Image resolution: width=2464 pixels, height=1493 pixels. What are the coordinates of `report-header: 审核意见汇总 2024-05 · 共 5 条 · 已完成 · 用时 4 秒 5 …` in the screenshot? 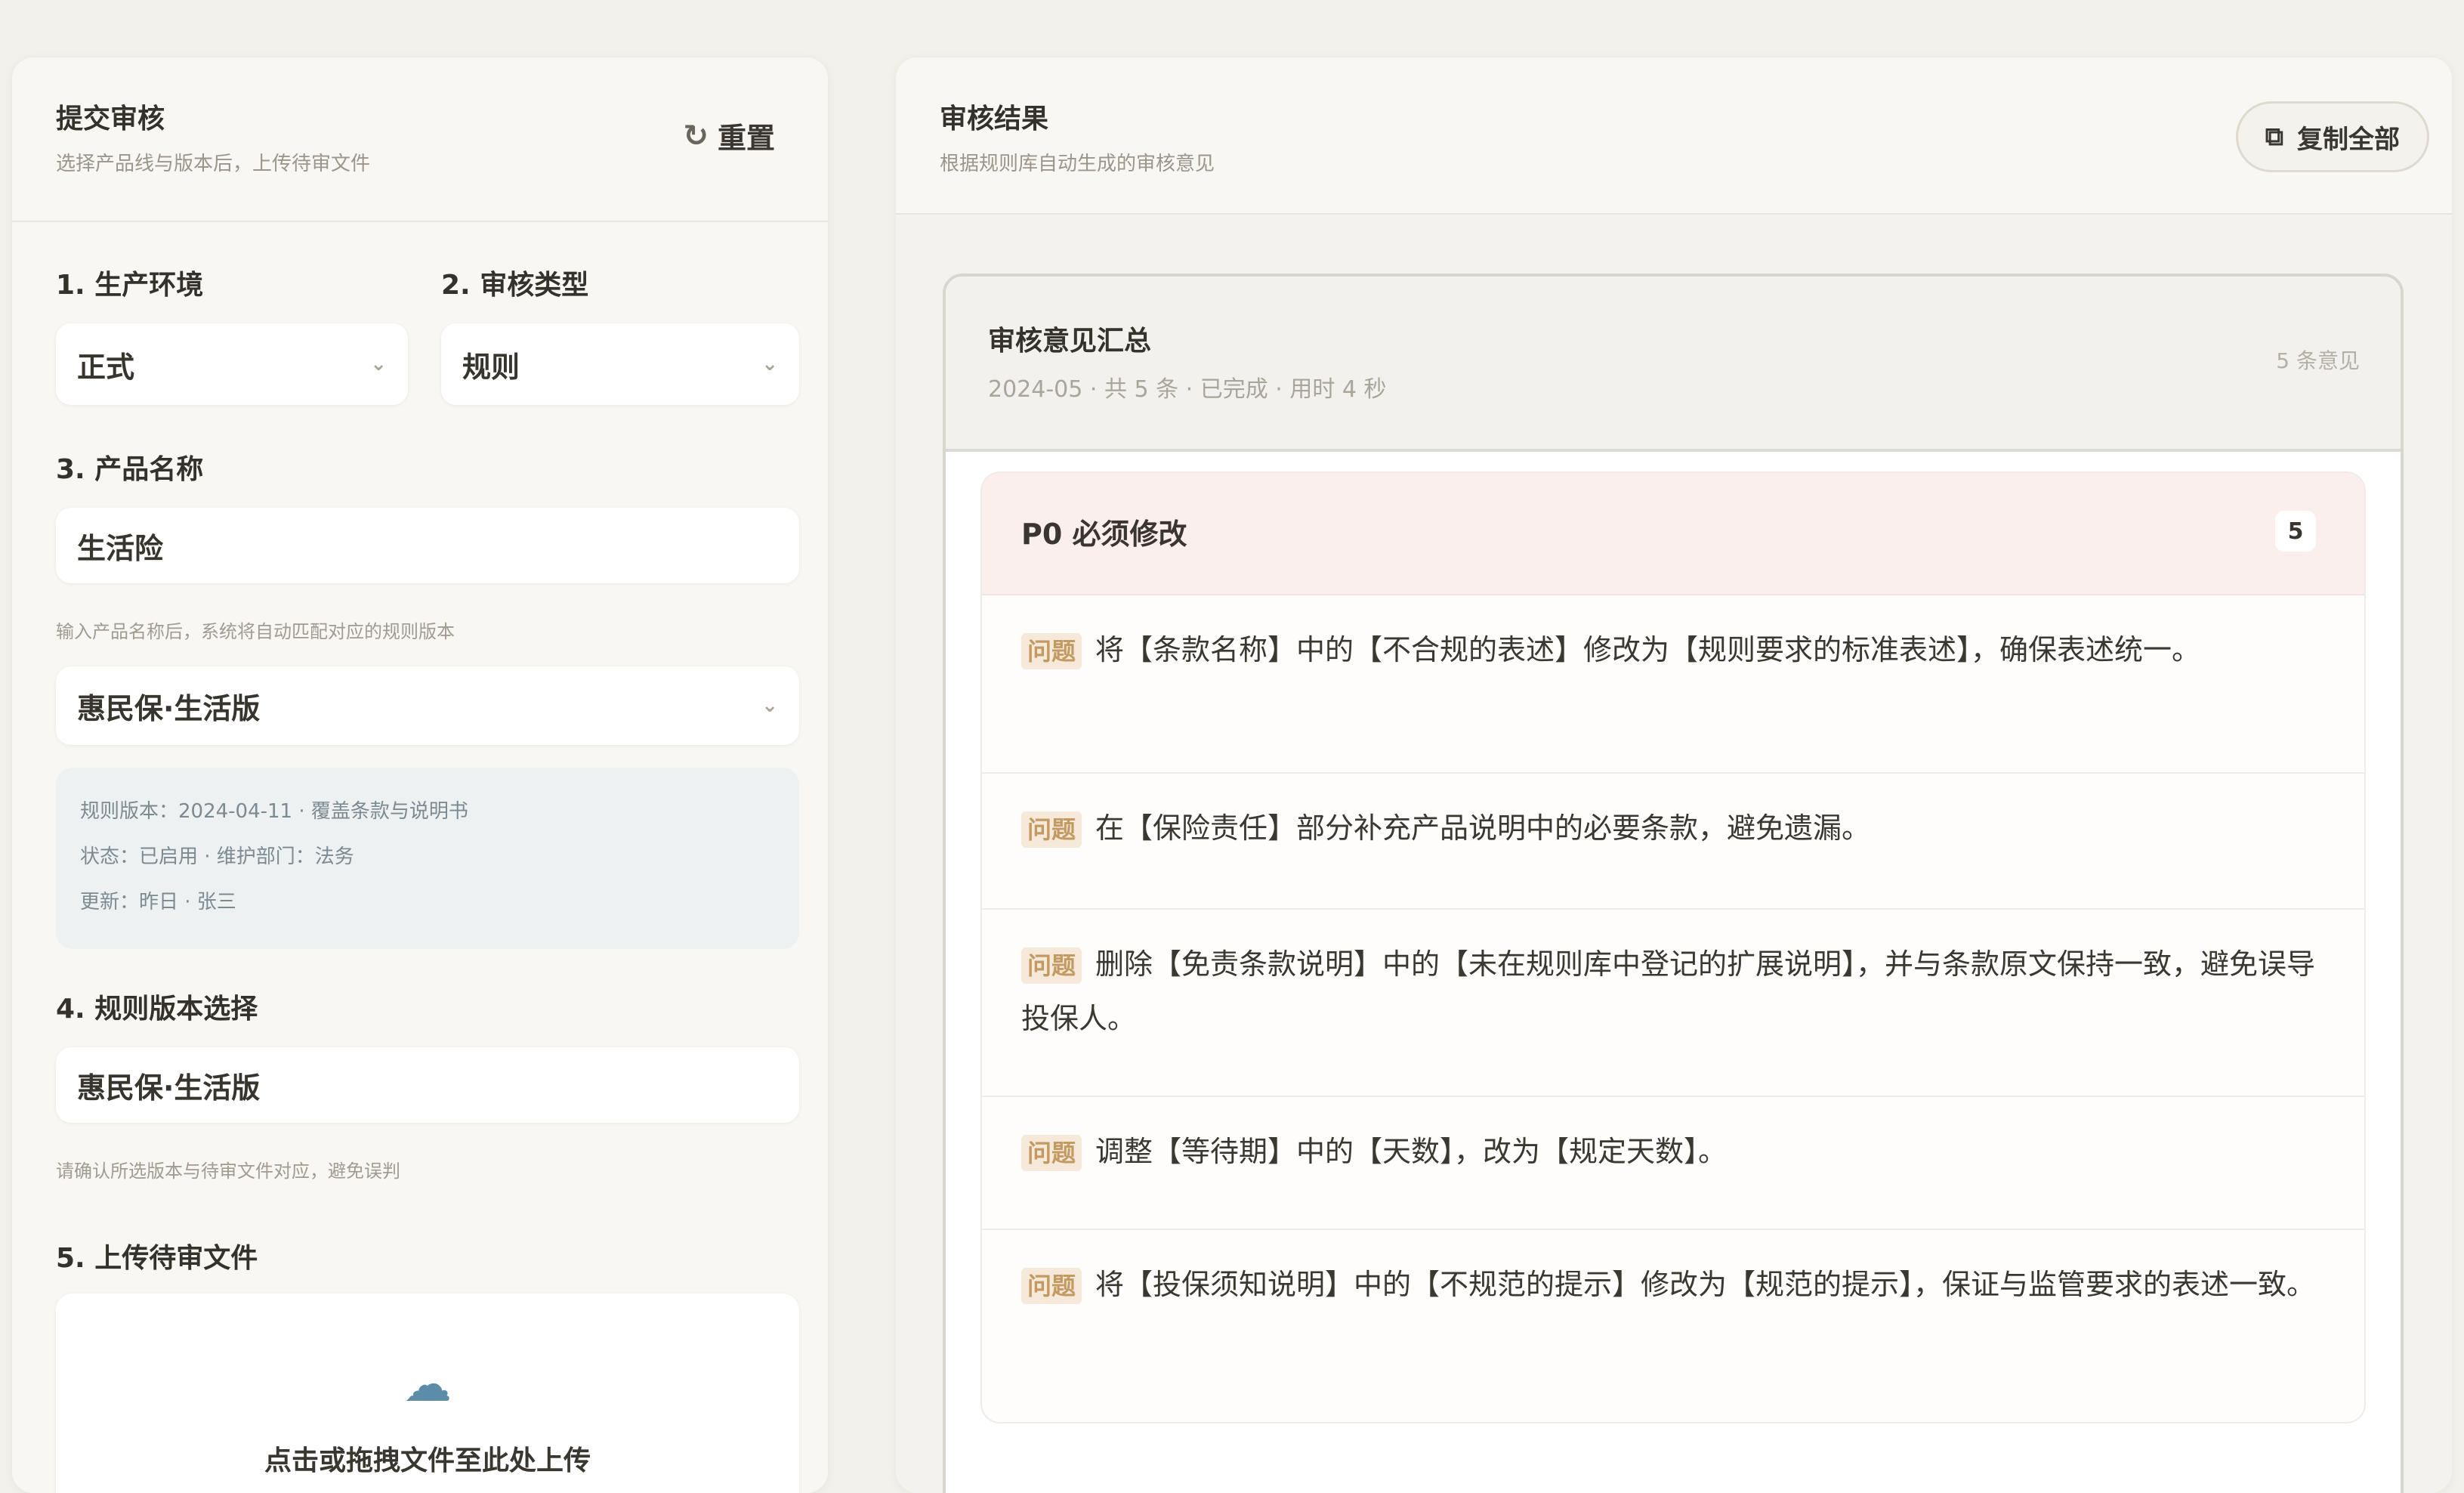 It's located at (1674, 365).